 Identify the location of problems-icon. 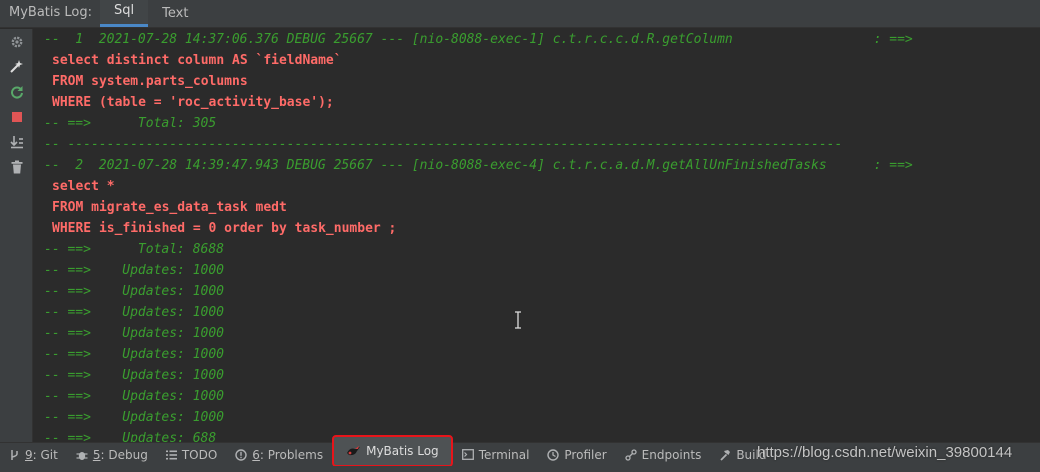
(241, 454).